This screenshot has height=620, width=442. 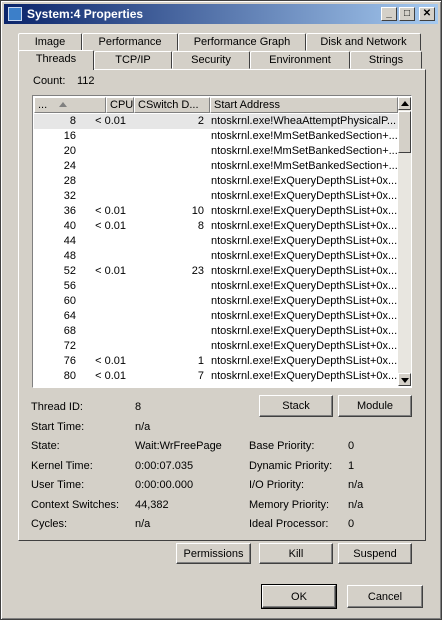 I want to click on thread-id-cell: 36, so click(x=69, y=211).